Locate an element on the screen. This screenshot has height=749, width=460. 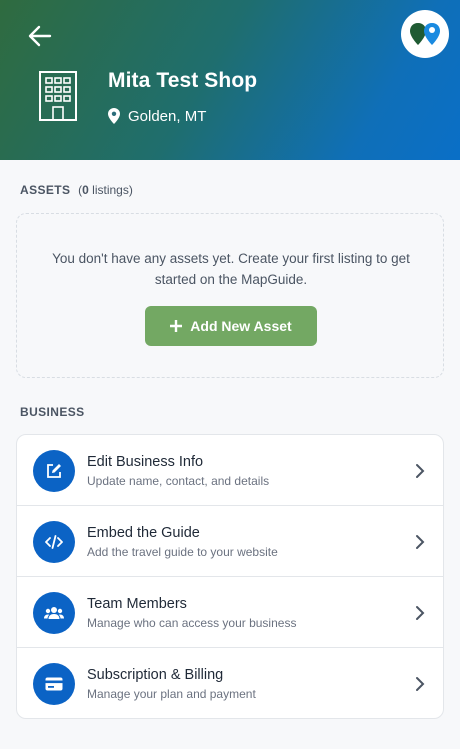
location-text: Golden, MT is located at coordinates (167, 116).